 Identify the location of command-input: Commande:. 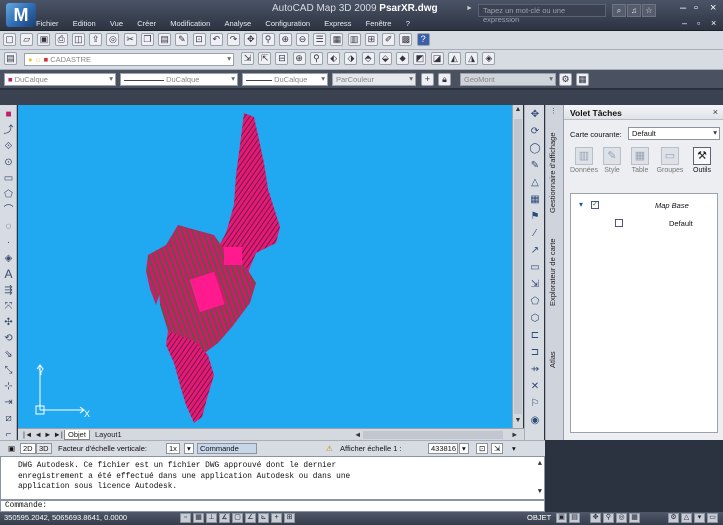
(272, 506).